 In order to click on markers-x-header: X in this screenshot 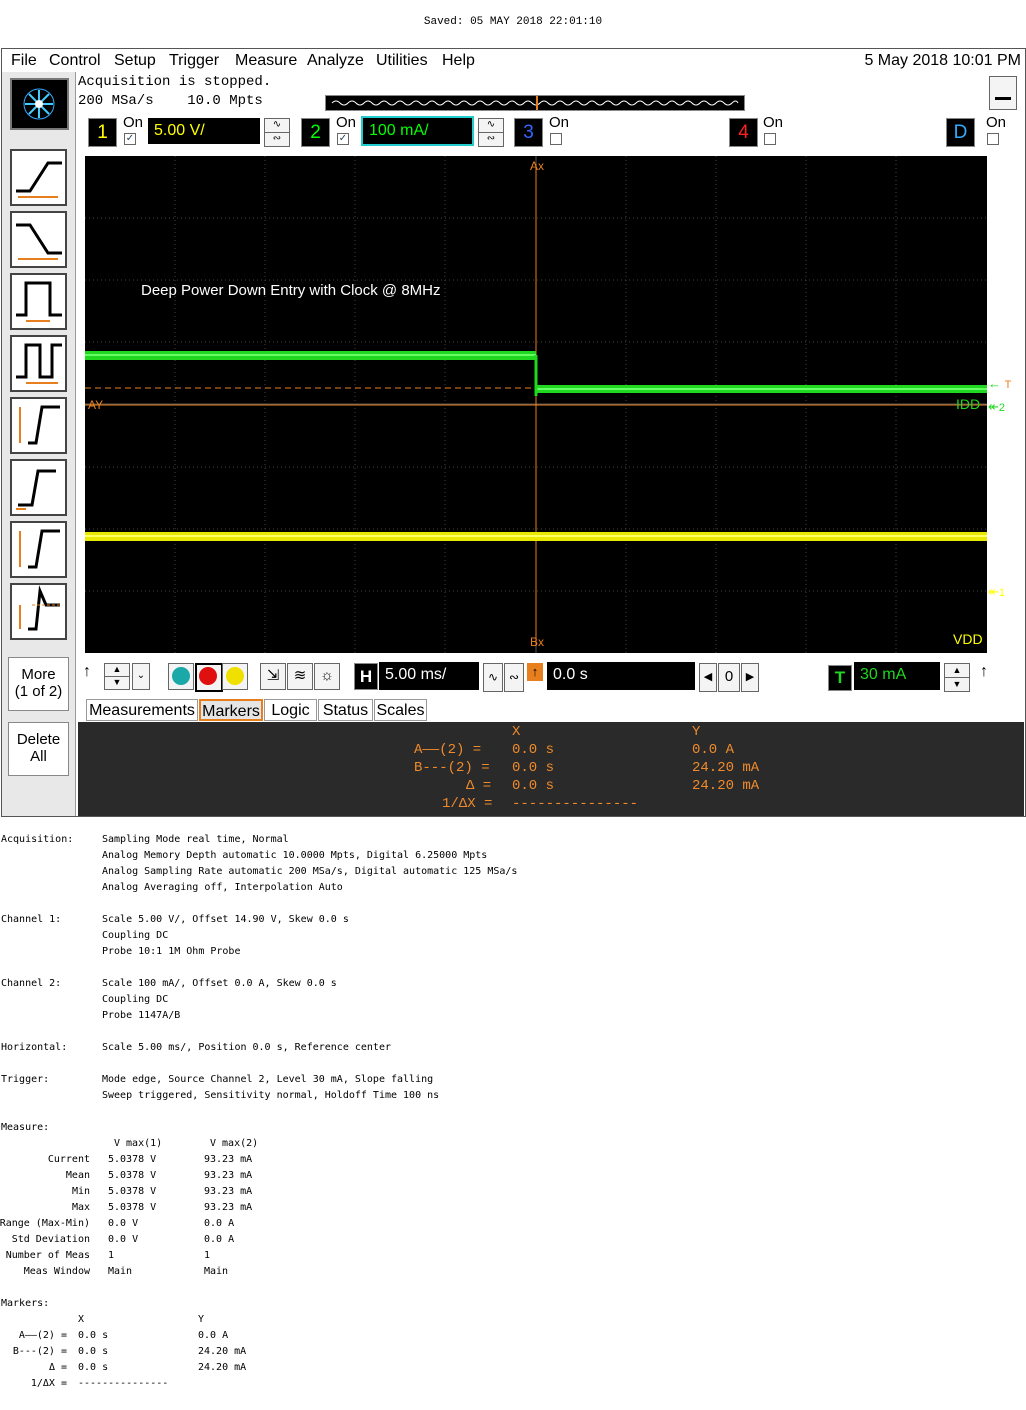, I will do `click(516, 732)`.